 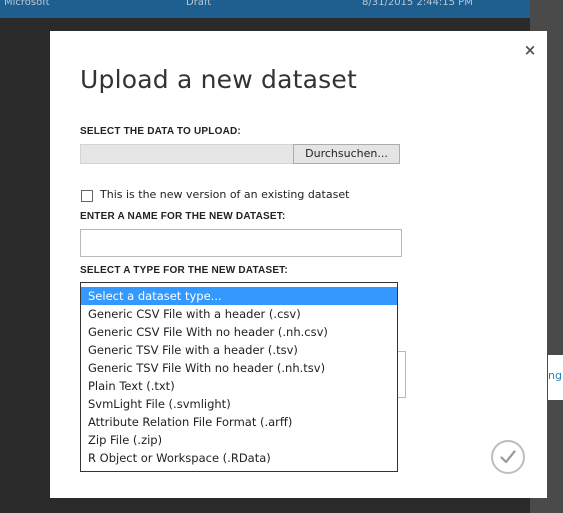 What do you see at coordinates (265, 9) in the screenshot?
I see `background-grid-row: Microsoft Draft 8/31/2015 2:44:15 PM` at bounding box center [265, 9].